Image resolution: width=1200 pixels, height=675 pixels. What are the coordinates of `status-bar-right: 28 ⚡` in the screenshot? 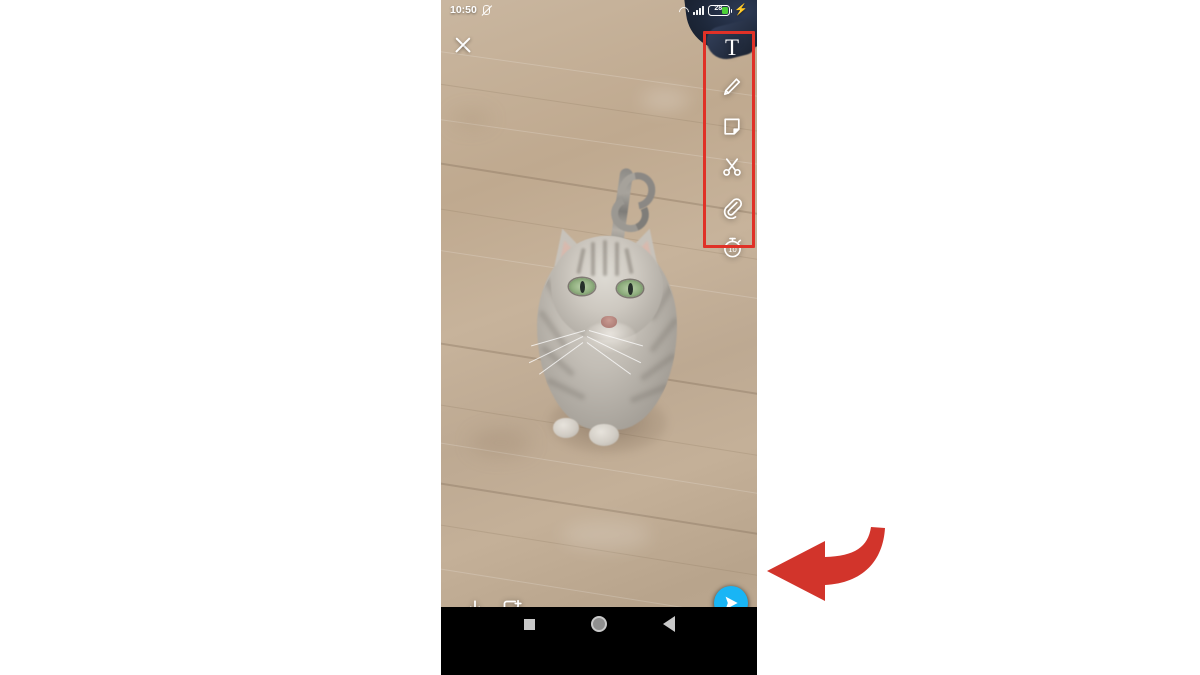 It's located at (713, 9).